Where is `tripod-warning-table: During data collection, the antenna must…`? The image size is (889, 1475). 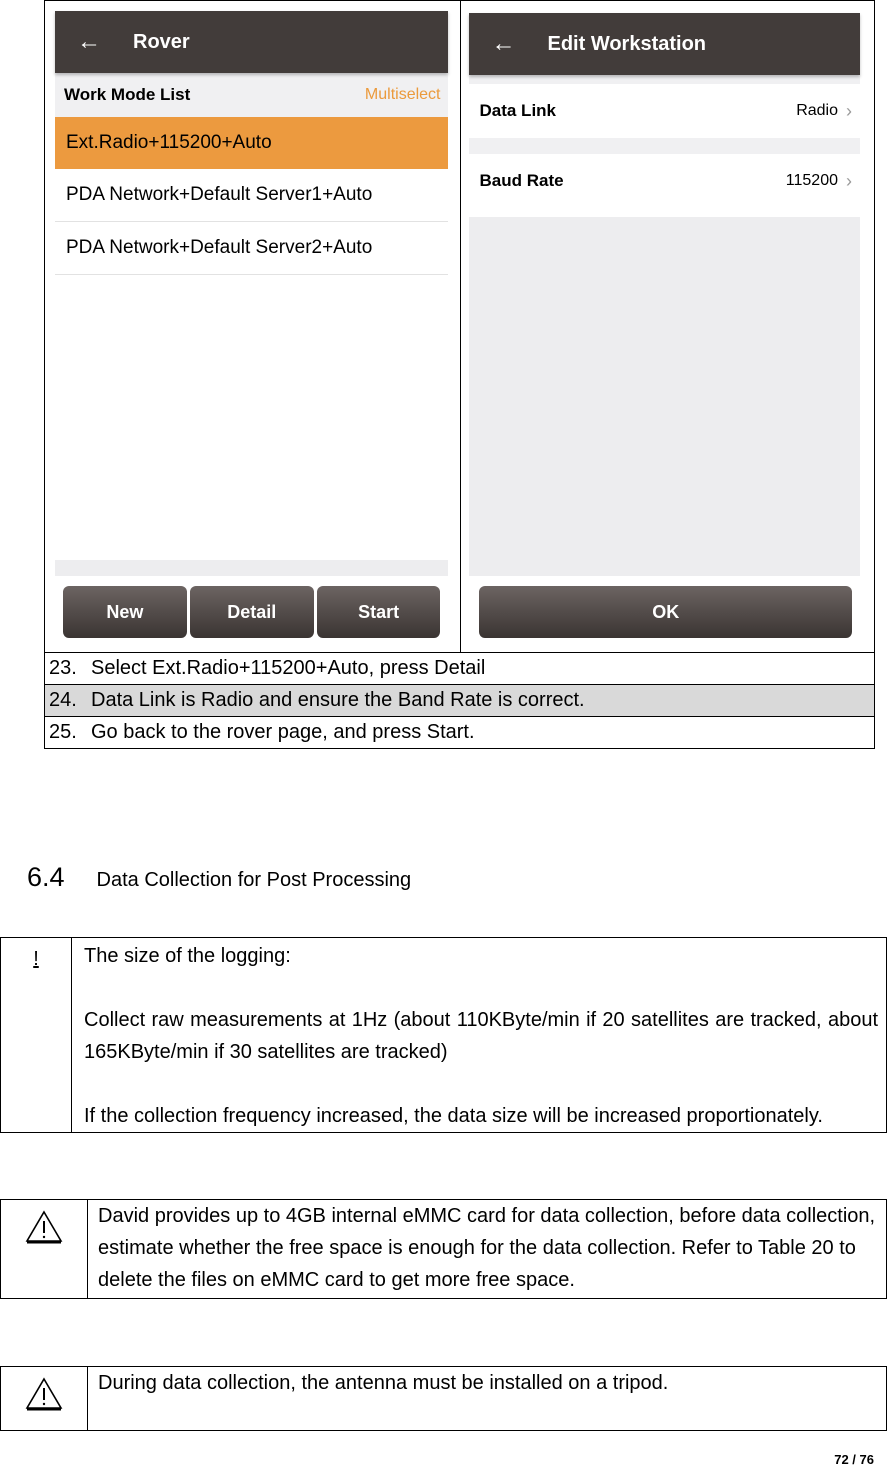 tripod-warning-table: During data collection, the antenna must… is located at coordinates (443, 1398).